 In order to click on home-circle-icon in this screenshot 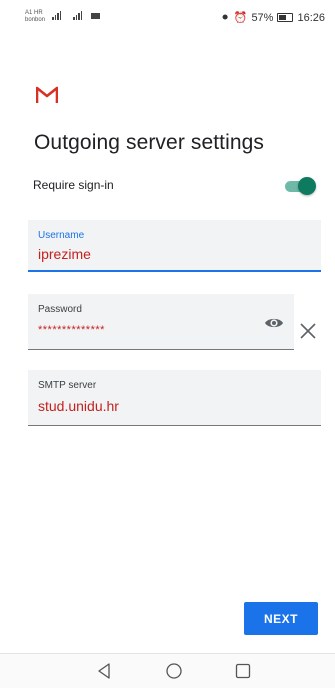, I will do `click(174, 671)`.